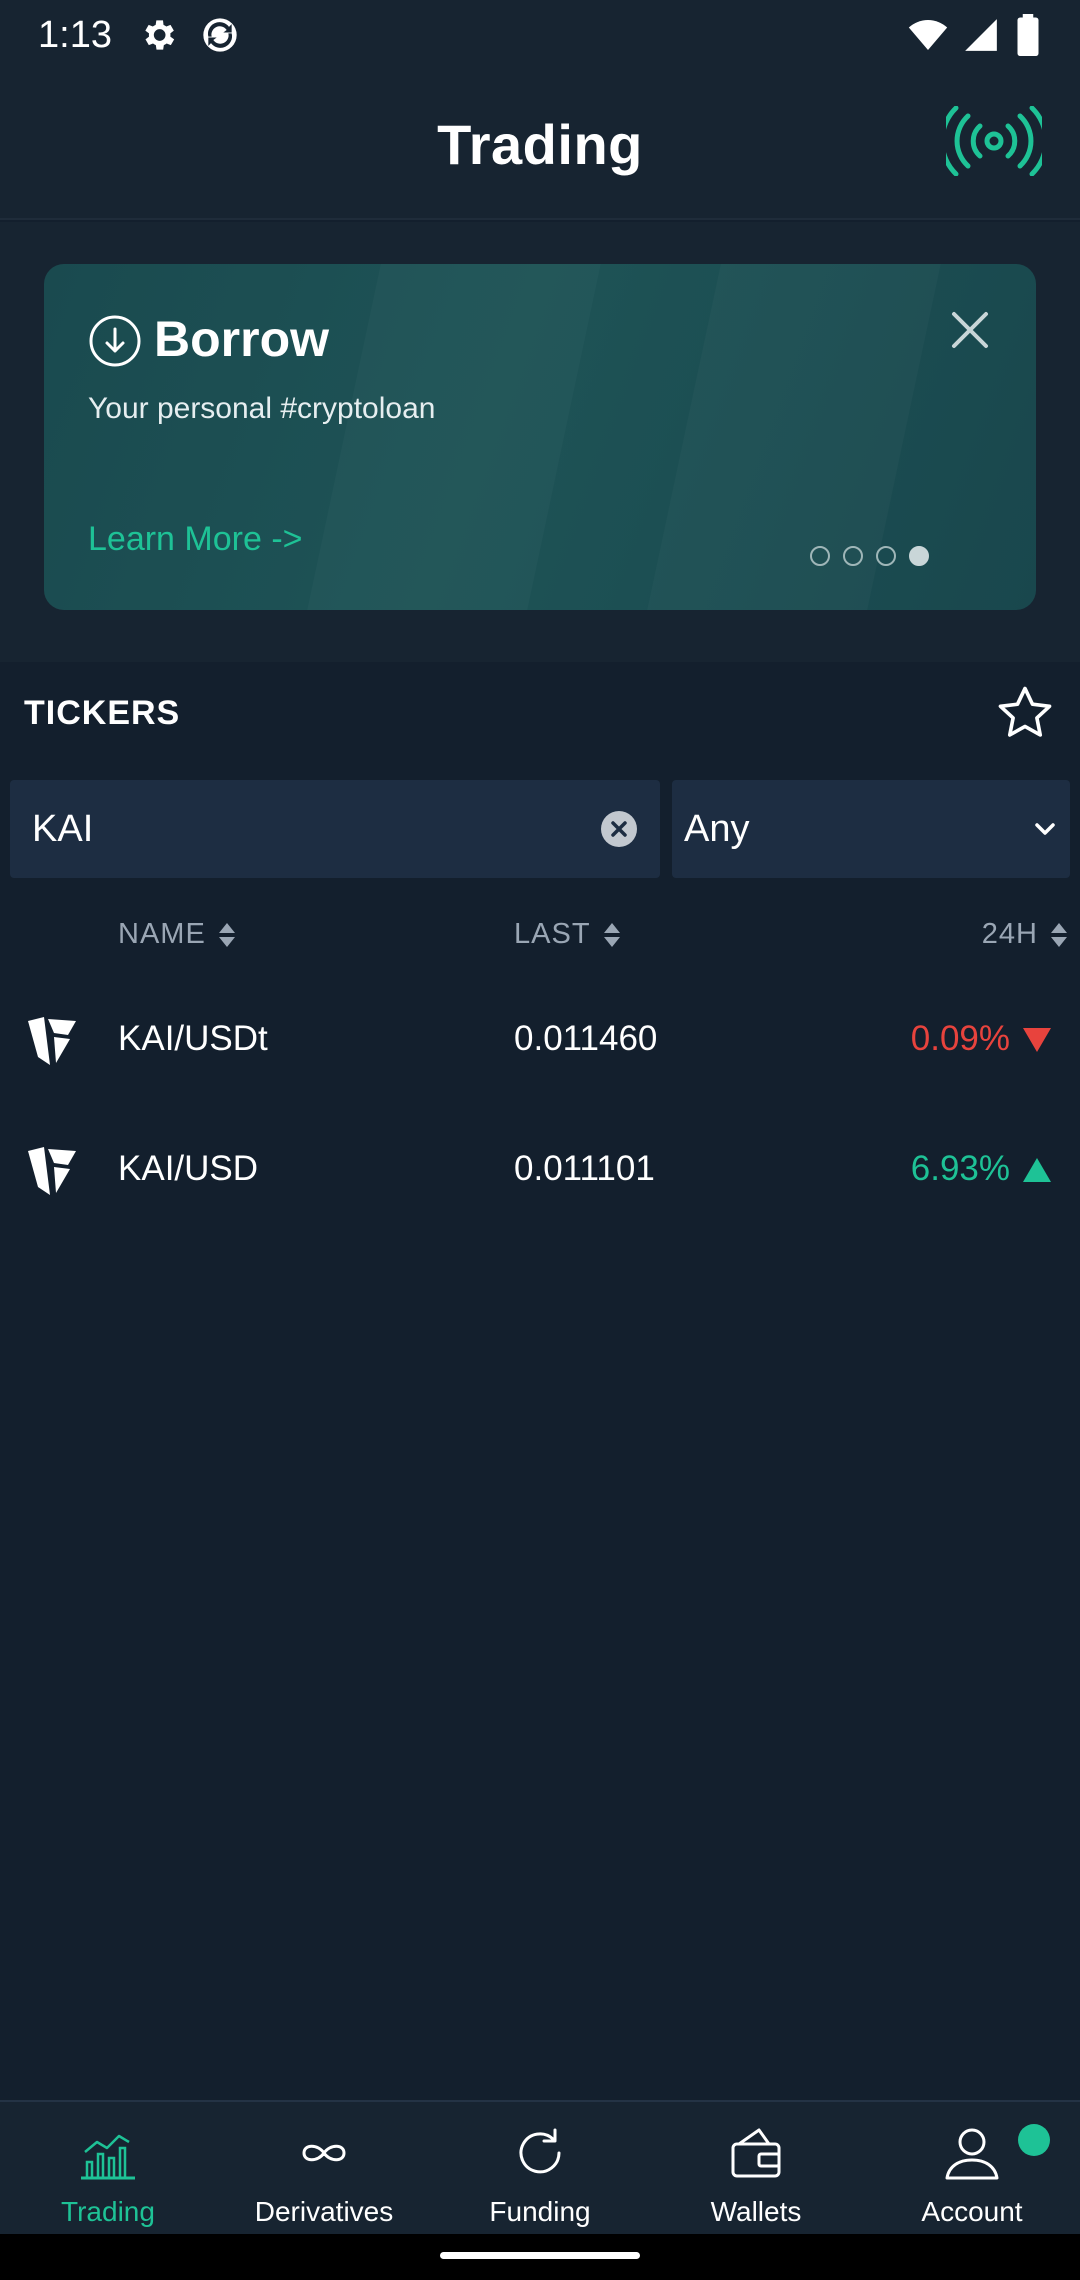 This screenshot has height=2280, width=1080. Describe the element at coordinates (454, 437) in the screenshot. I see `banner-decoration` at that location.